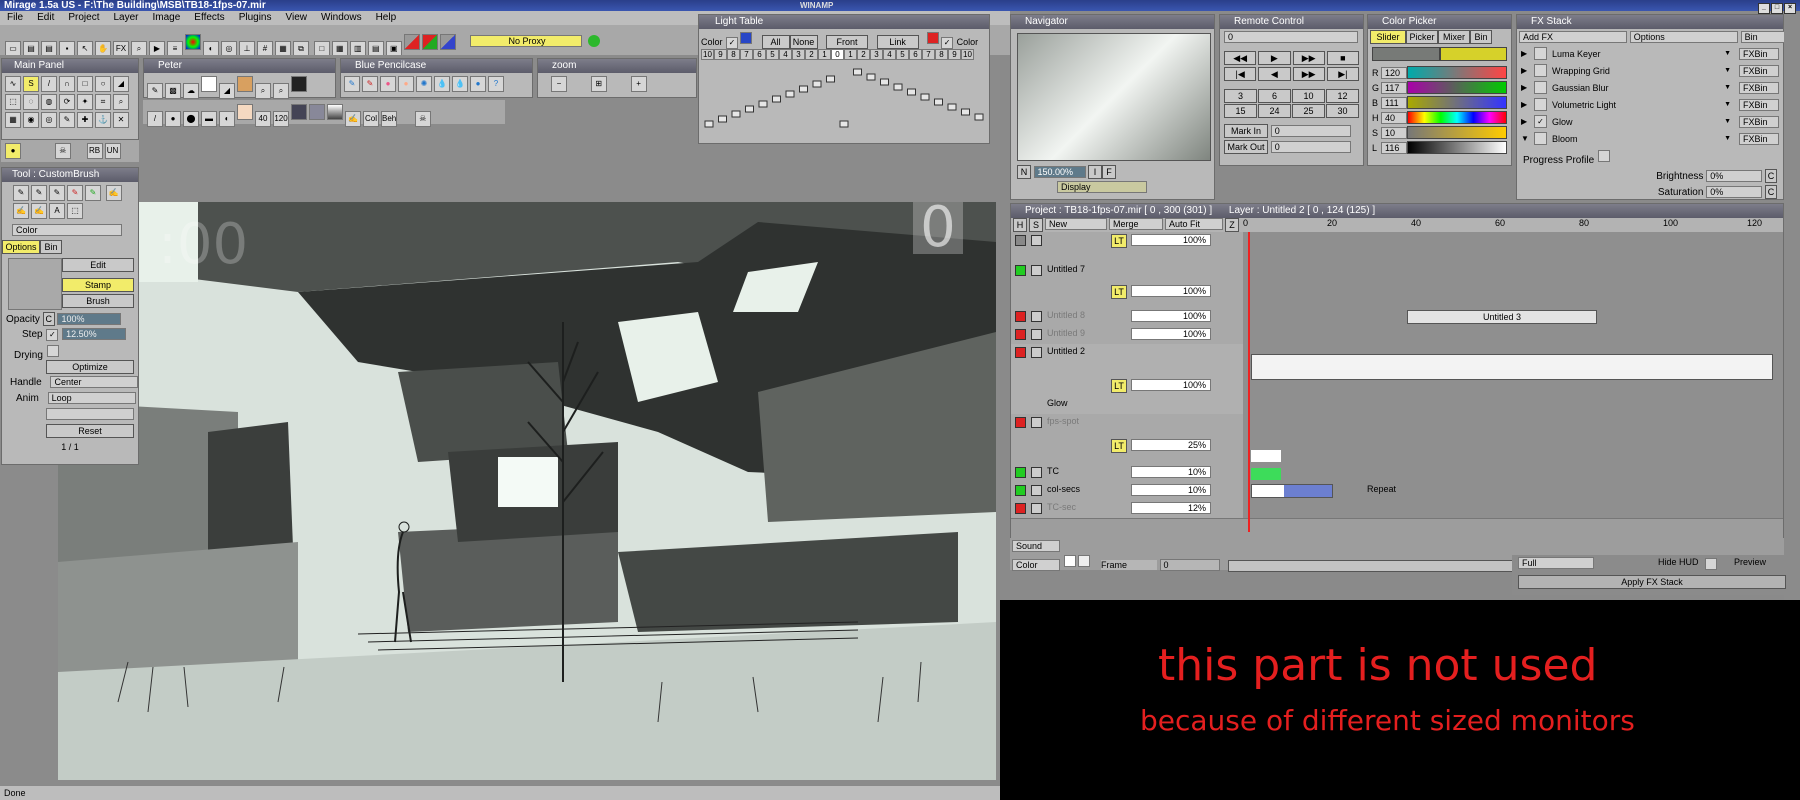  I want to click on fx-item: ▶ Volumetric Light ▼ FXBin, so click(1650, 104).